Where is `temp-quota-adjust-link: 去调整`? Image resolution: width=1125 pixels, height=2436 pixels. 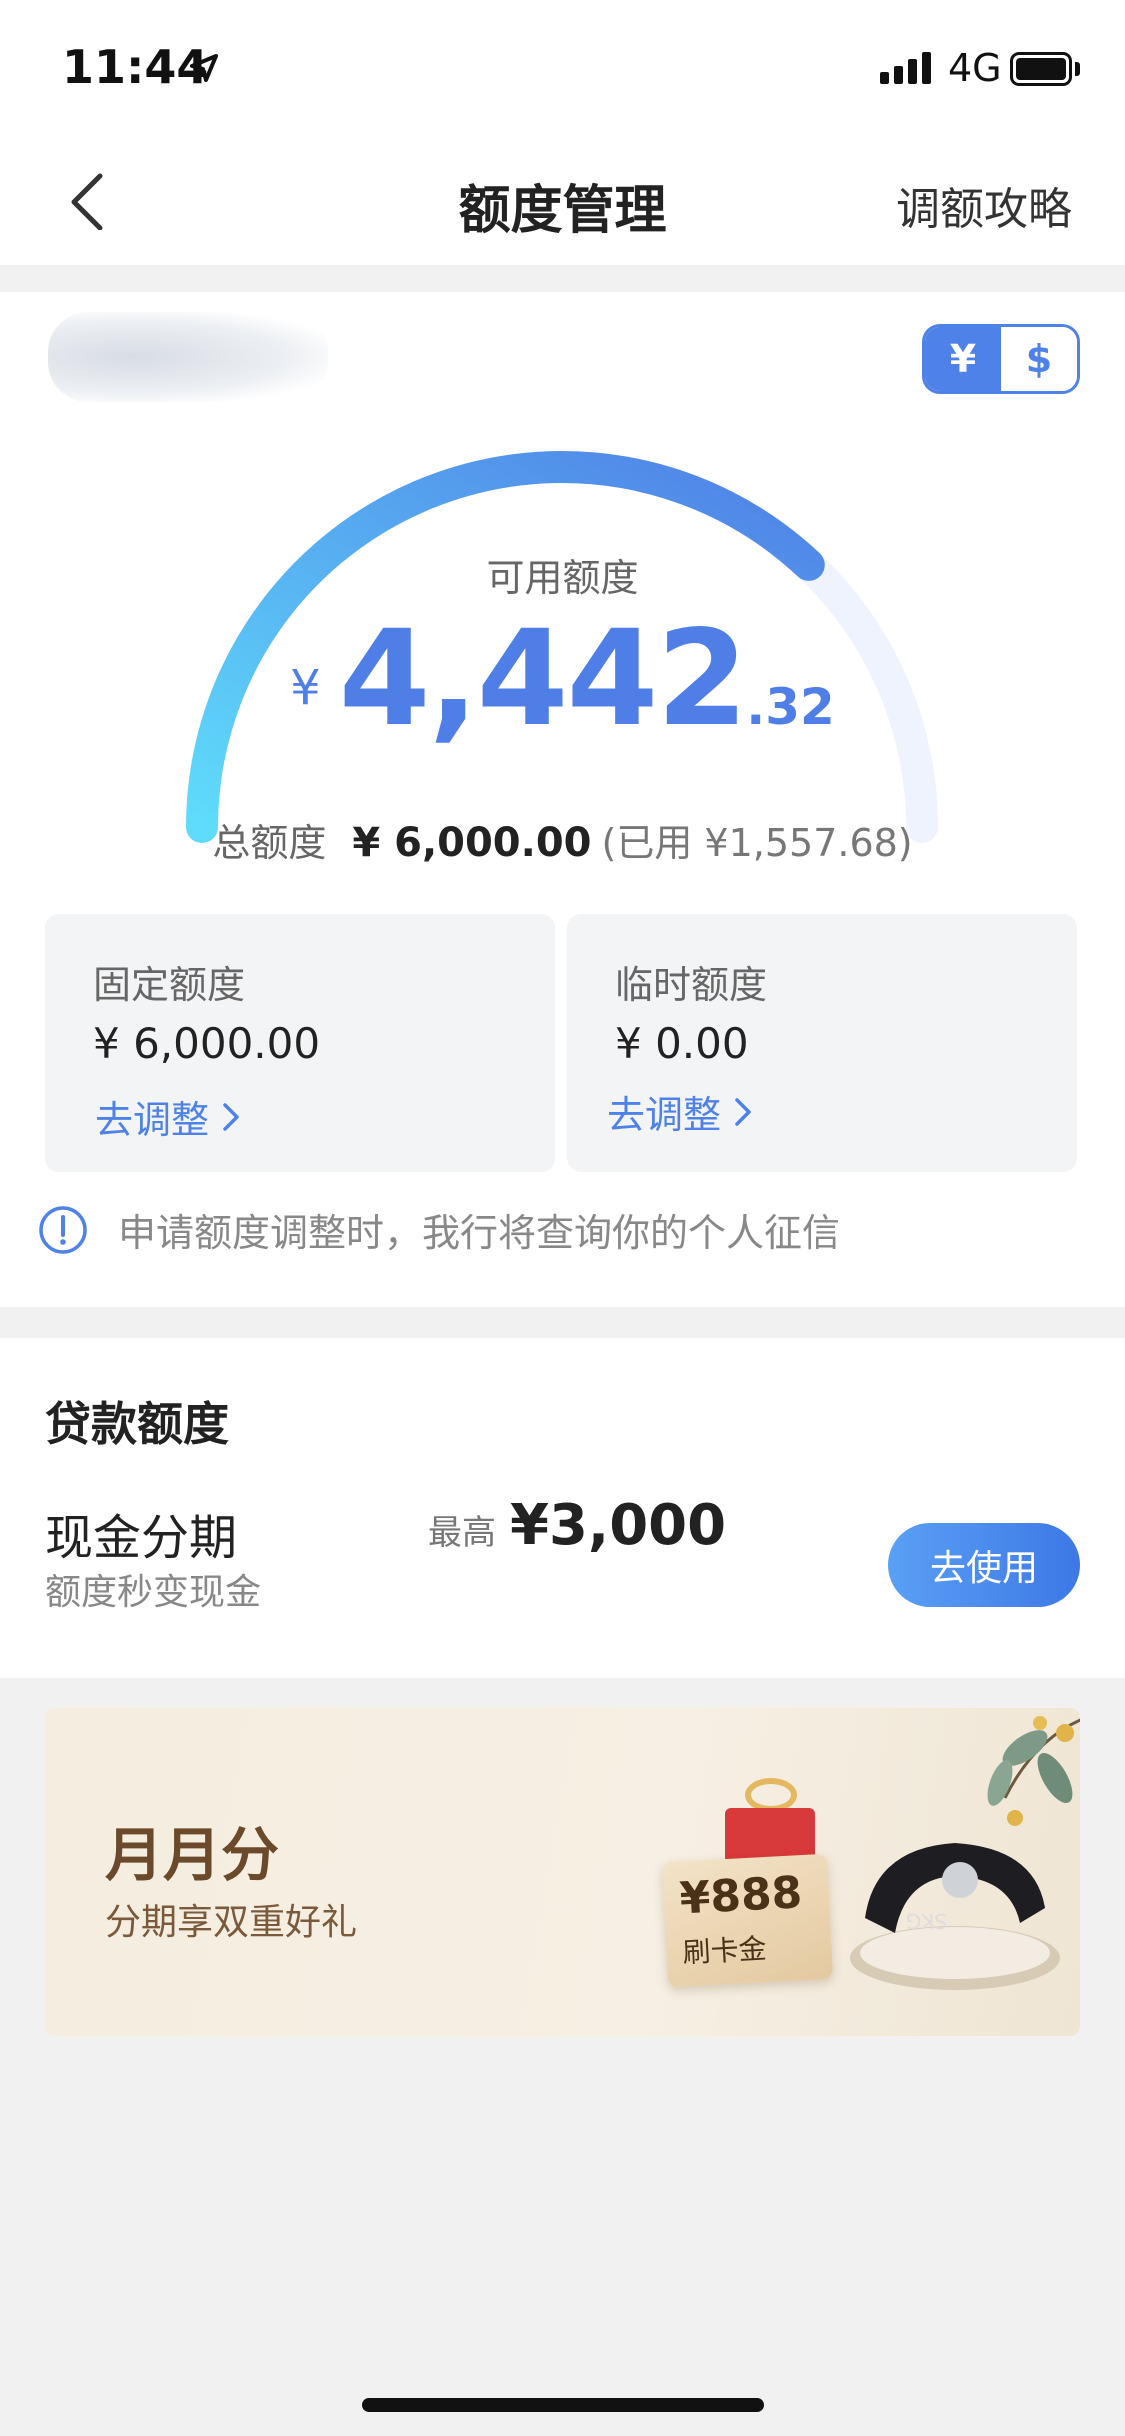 temp-quota-adjust-link: 去调整 is located at coordinates (680, 1111).